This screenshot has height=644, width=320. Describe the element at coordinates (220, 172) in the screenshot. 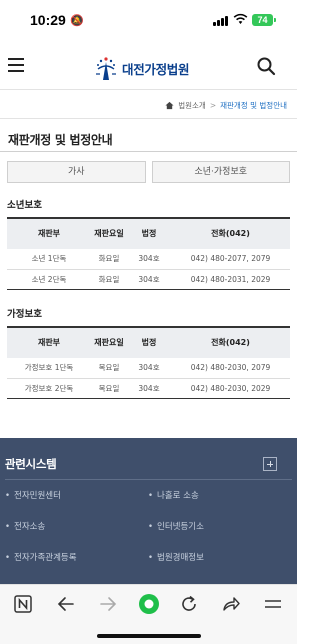

I see `tab-juvenile-family-protection: 소년·가정보호` at that location.